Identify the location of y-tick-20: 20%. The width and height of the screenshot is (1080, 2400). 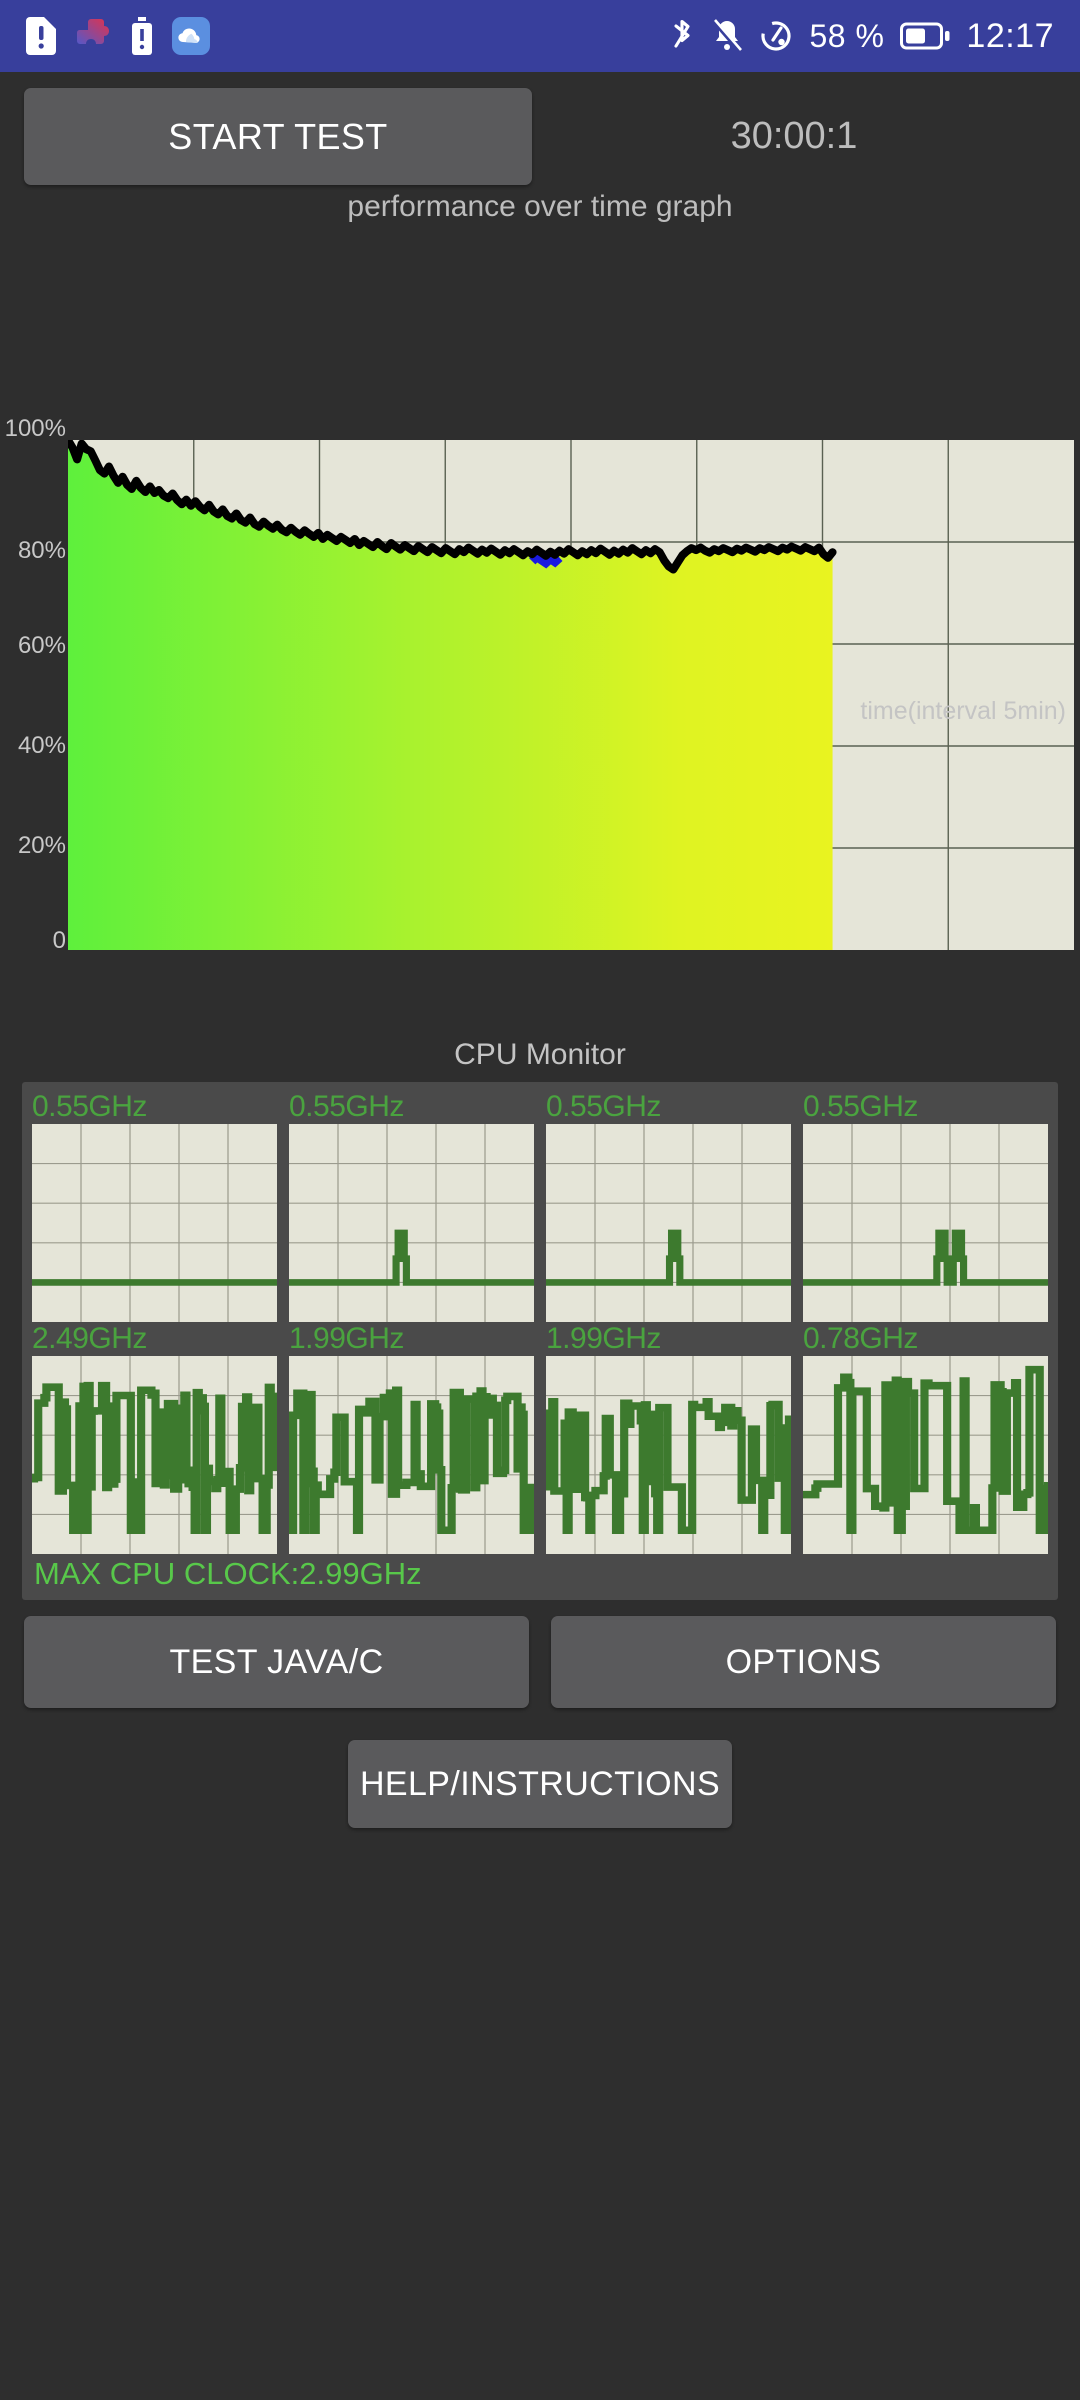
(41, 845).